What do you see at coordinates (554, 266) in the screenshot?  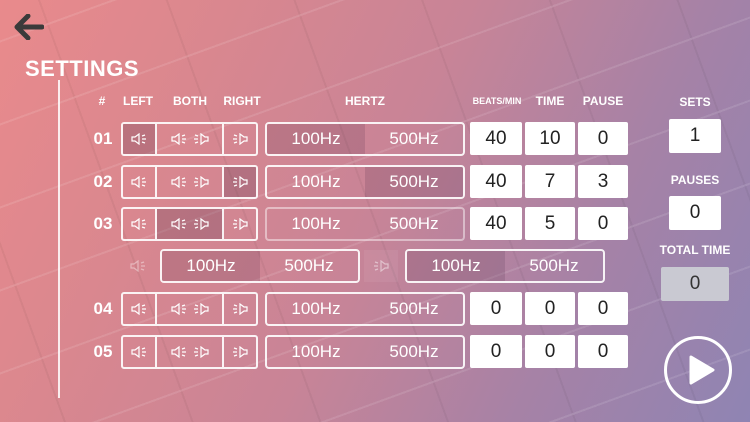 I see `split-right-hertz-high: 500Hz` at bounding box center [554, 266].